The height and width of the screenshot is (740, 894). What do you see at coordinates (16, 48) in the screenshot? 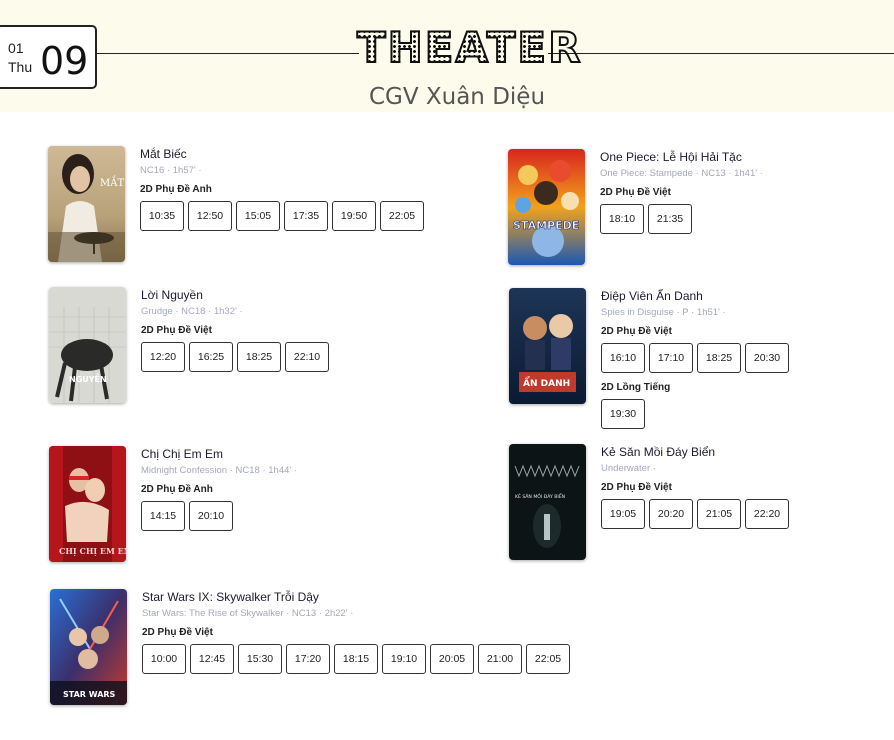
I see `date-month: 01` at bounding box center [16, 48].